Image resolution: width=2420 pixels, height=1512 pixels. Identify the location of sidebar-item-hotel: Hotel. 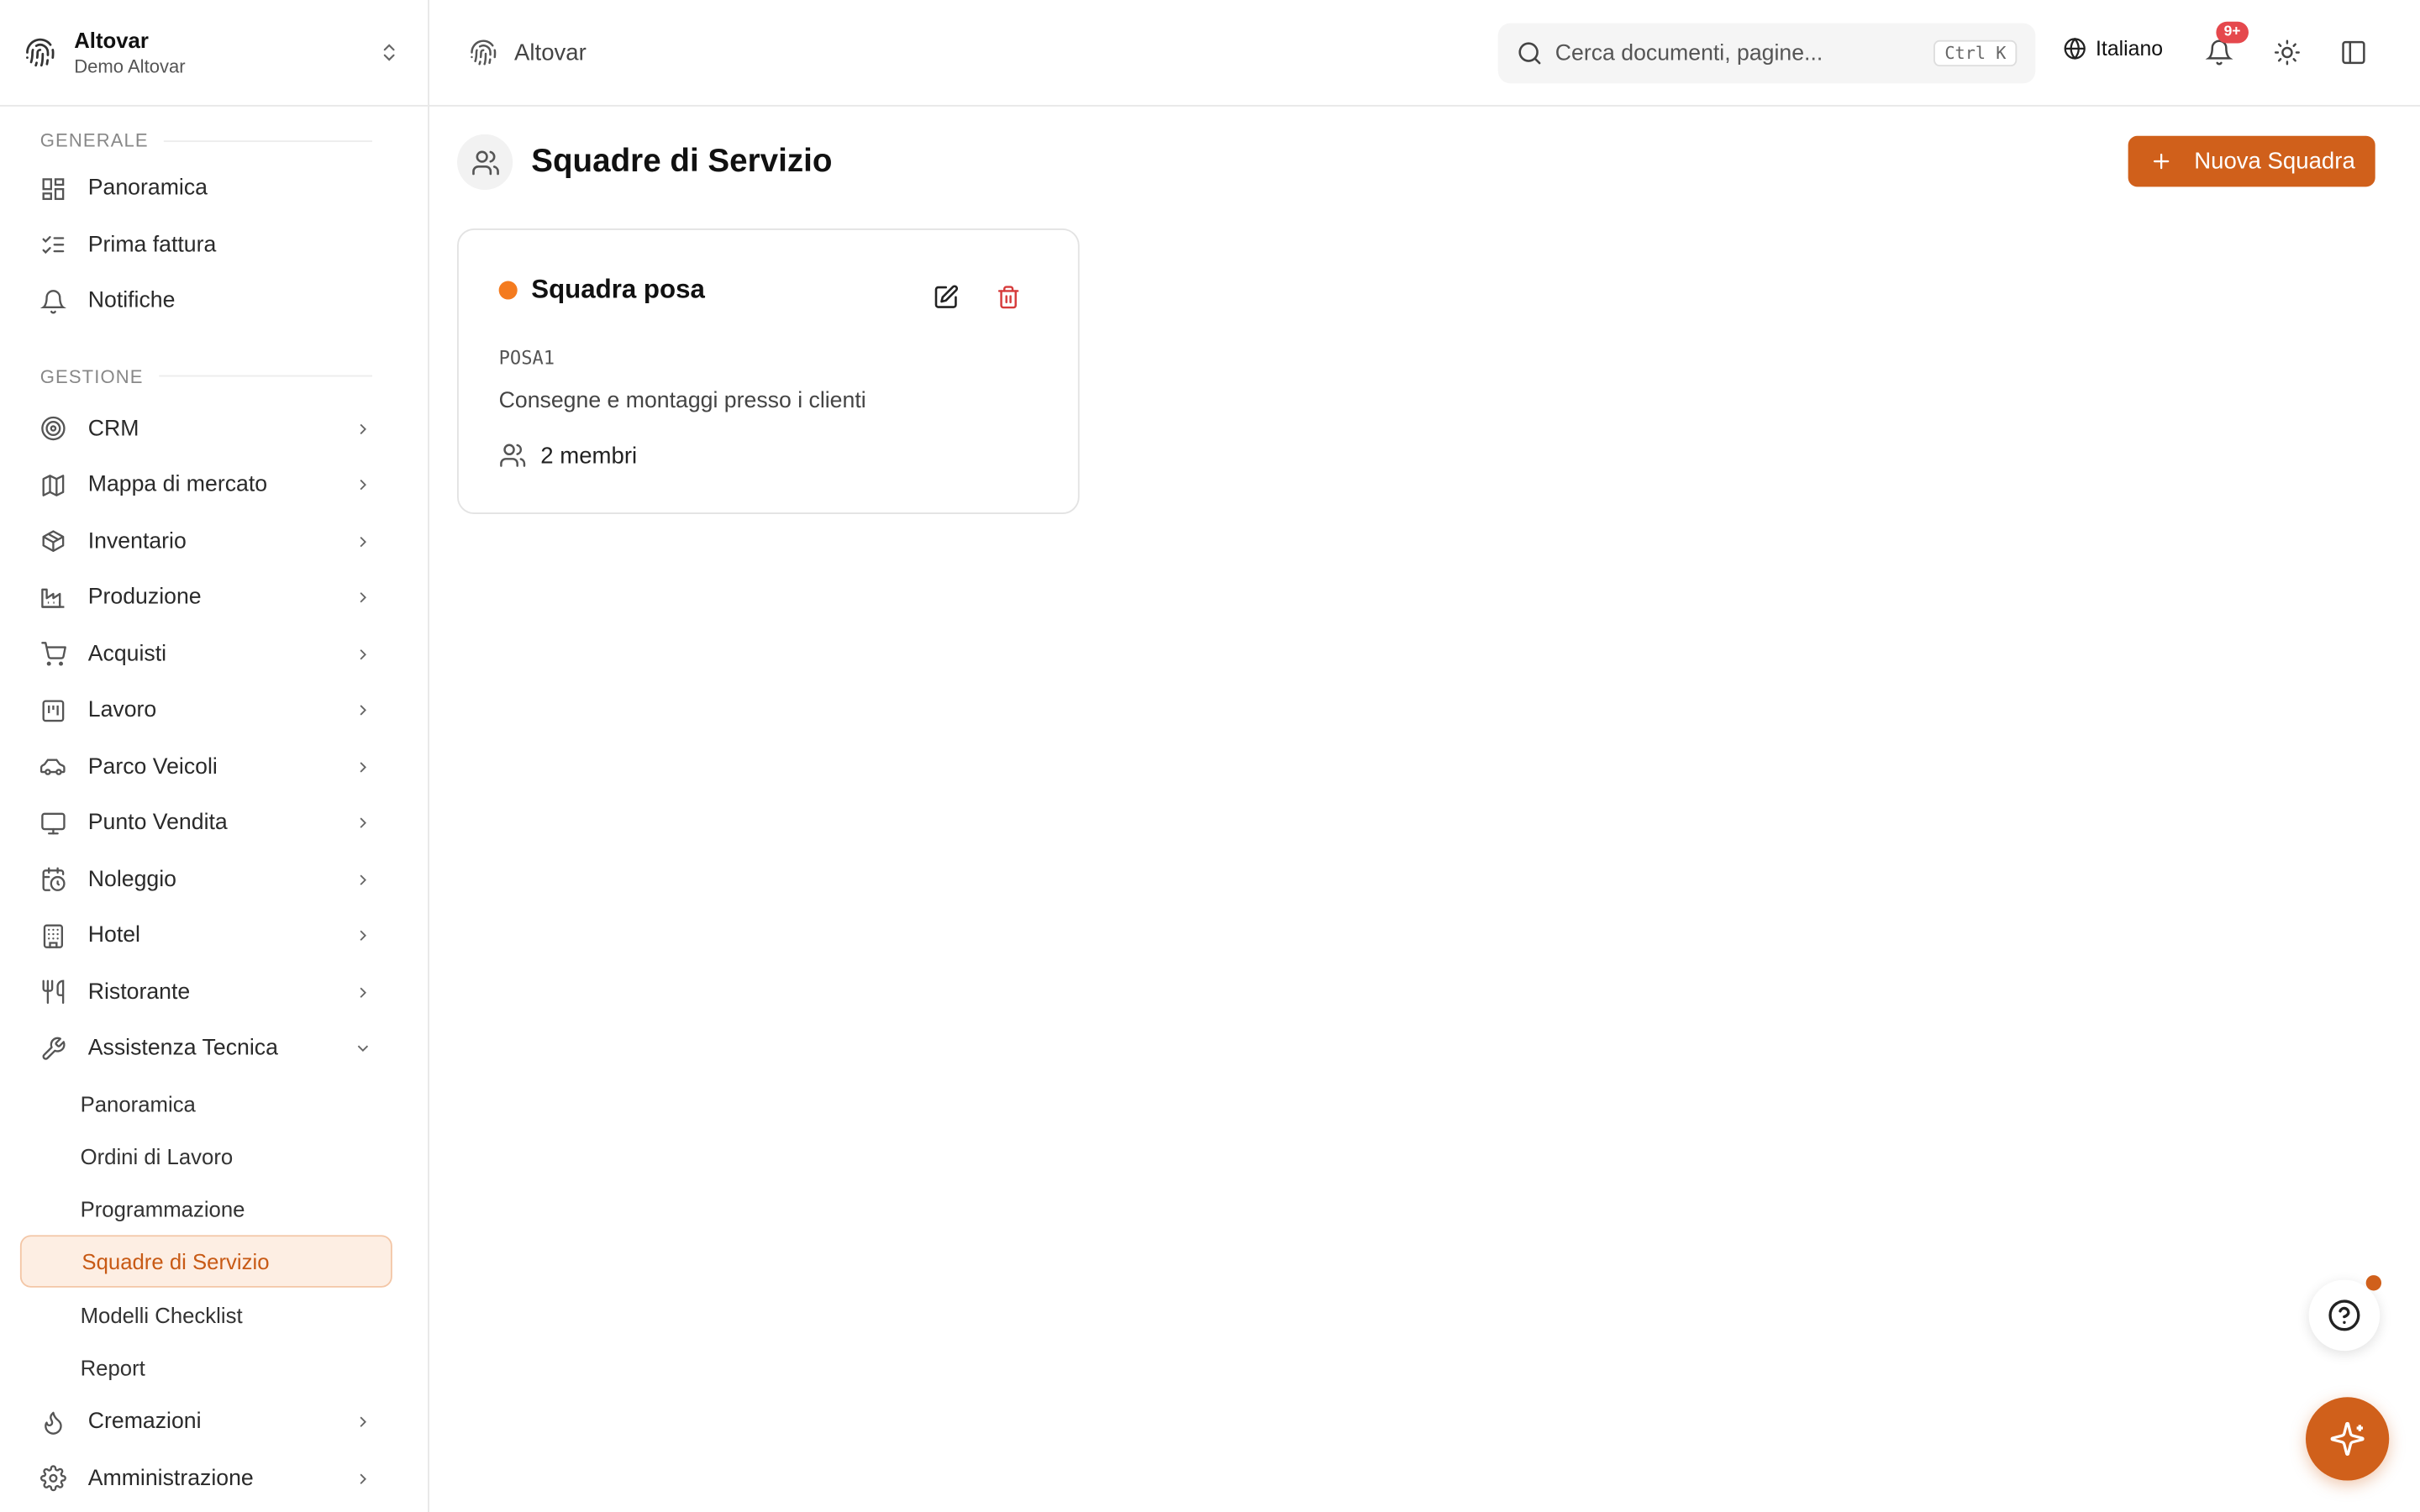
(214, 936).